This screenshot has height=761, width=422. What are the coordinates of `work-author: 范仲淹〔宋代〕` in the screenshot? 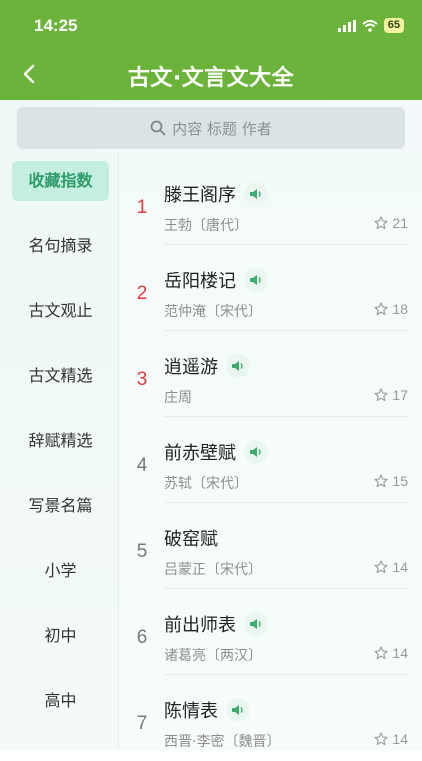 It's located at (213, 312).